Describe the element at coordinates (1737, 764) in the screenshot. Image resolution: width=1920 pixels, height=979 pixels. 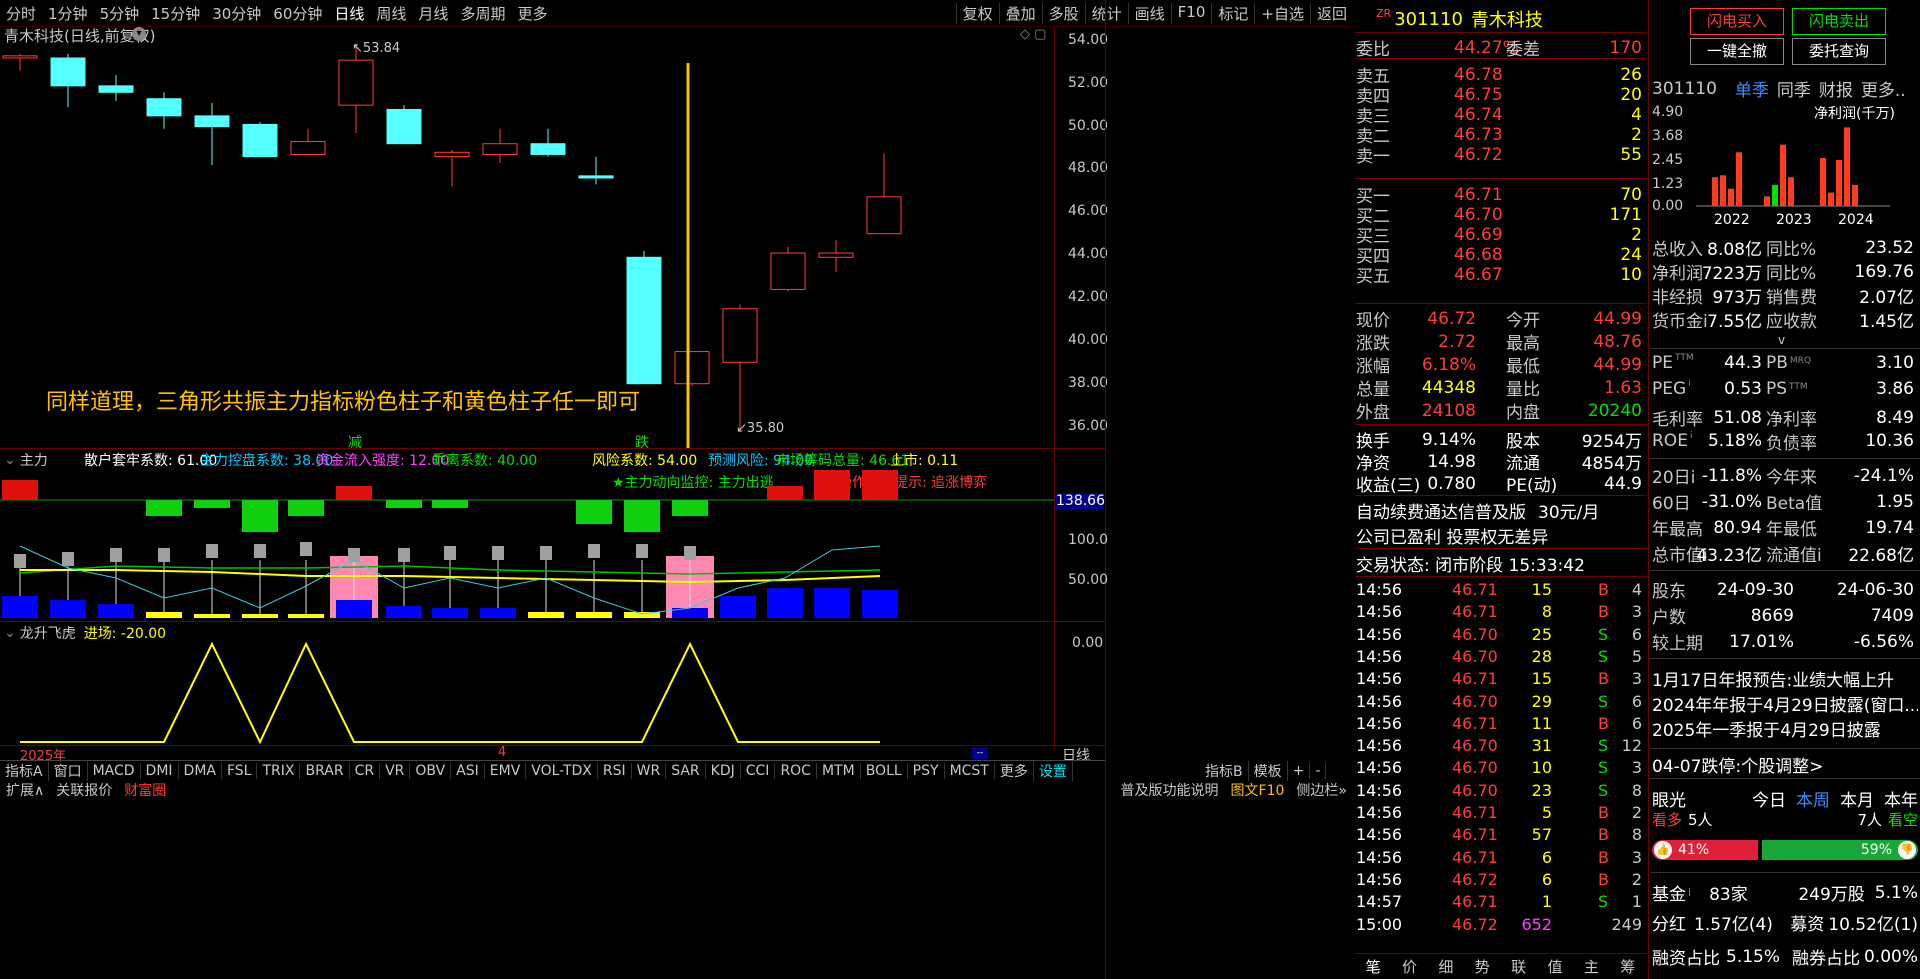
I see `limit-note: 04-07跌停:个股调整>` at that location.